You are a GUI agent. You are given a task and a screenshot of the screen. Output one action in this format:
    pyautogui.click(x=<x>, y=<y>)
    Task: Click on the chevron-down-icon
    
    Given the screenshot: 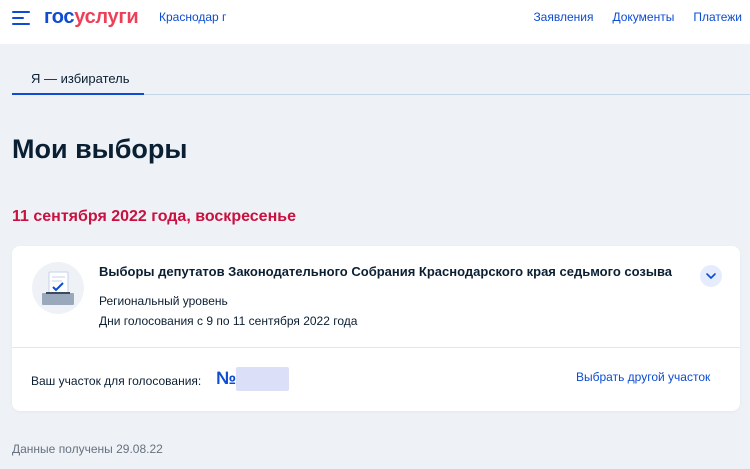 What is the action you would take?
    pyautogui.click(x=711, y=276)
    